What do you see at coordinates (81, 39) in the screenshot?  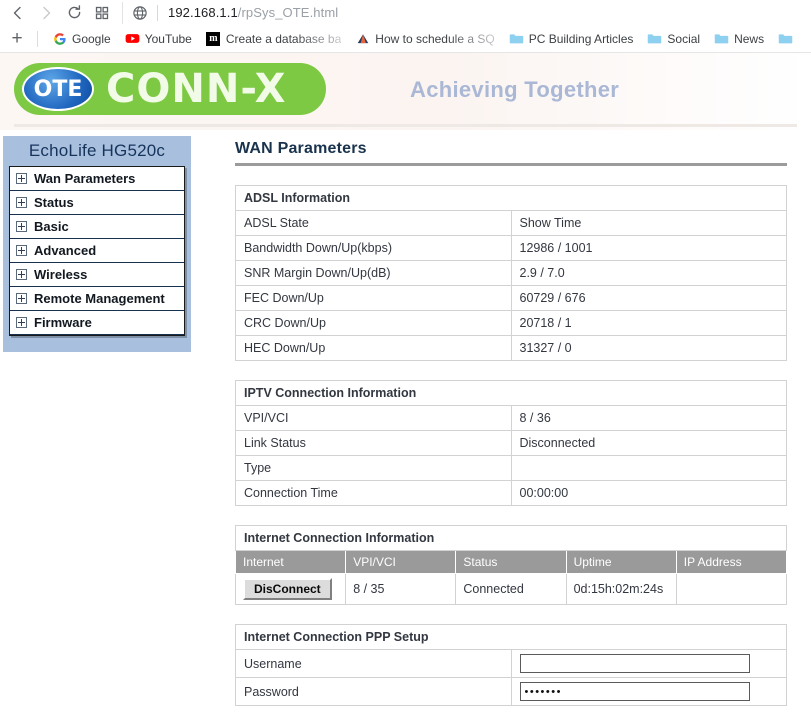 I see `bookmark-google: Google` at bounding box center [81, 39].